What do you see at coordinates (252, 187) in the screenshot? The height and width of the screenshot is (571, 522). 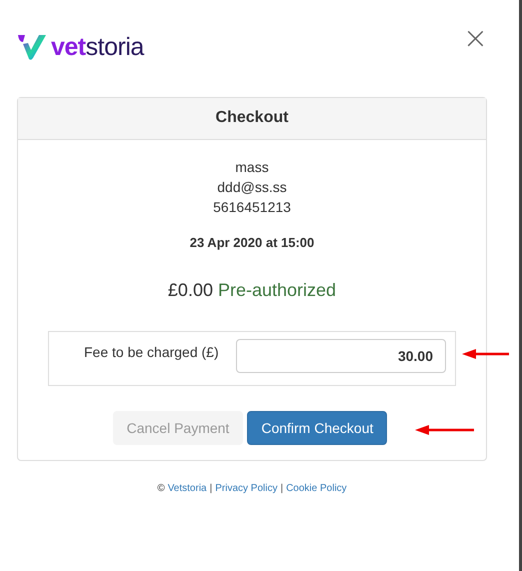 I see `client-email: ddd@ss.ss` at bounding box center [252, 187].